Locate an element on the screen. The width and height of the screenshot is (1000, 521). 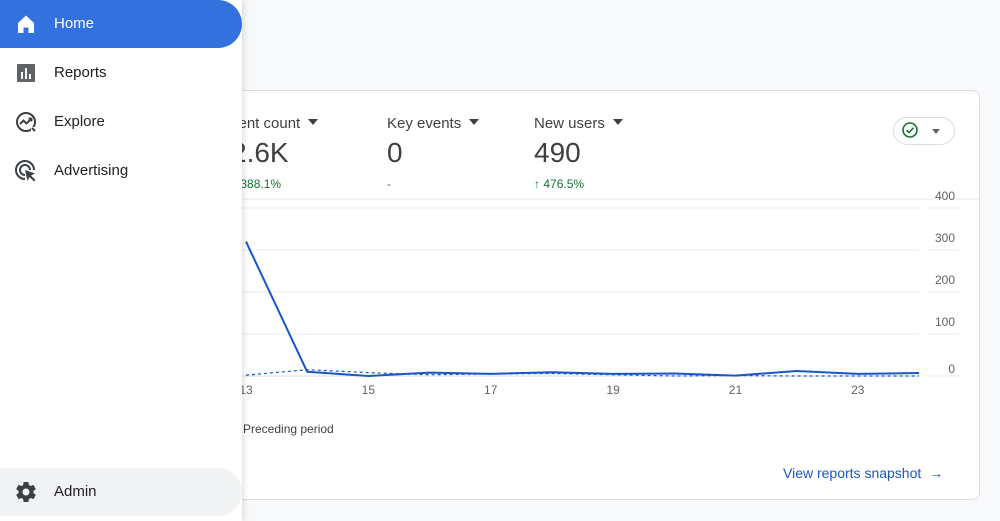
gear-icon is located at coordinates (26, 492).